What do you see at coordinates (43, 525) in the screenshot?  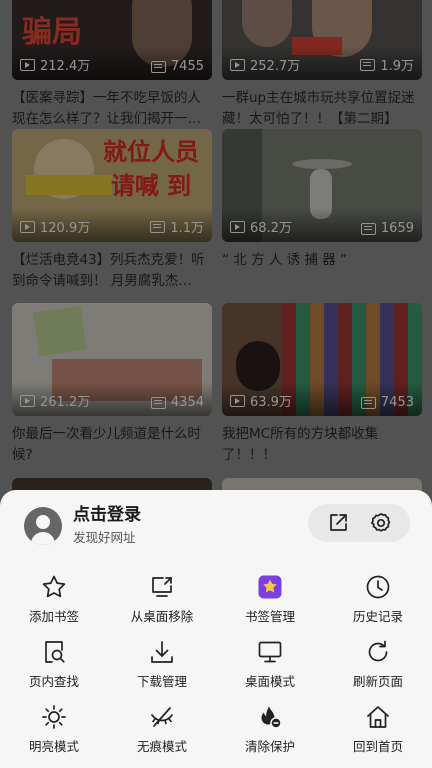 I see `avatar` at bounding box center [43, 525].